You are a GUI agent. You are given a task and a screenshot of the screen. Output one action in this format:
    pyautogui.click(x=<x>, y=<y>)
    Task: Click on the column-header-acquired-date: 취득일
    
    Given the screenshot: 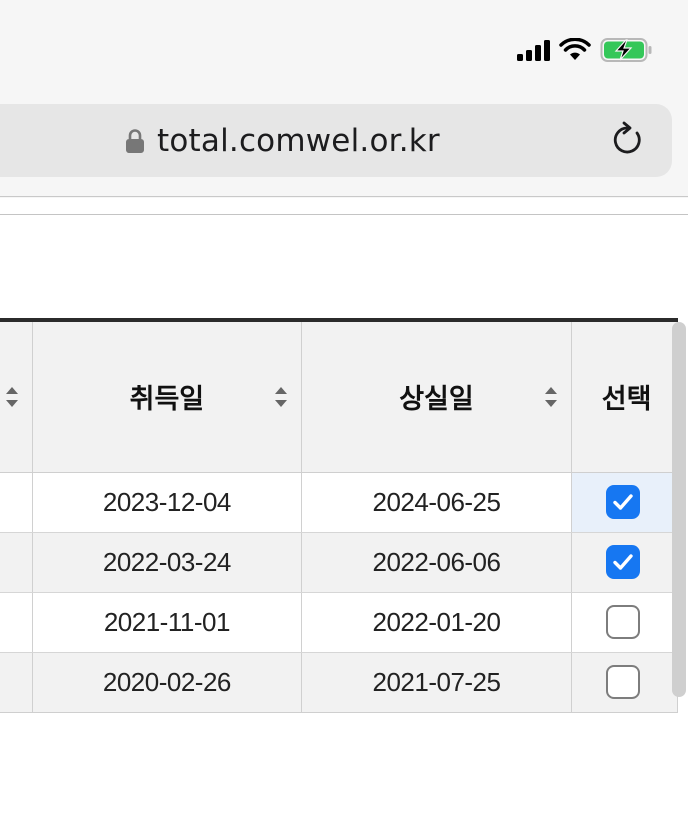 What is the action you would take?
    pyautogui.click(x=167, y=395)
    